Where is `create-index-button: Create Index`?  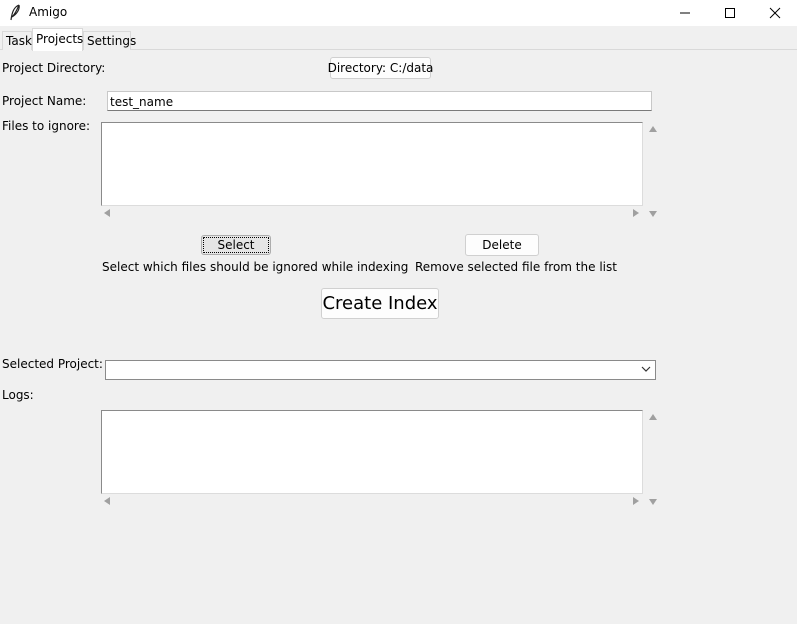
create-index-button: Create Index is located at coordinates (380, 303).